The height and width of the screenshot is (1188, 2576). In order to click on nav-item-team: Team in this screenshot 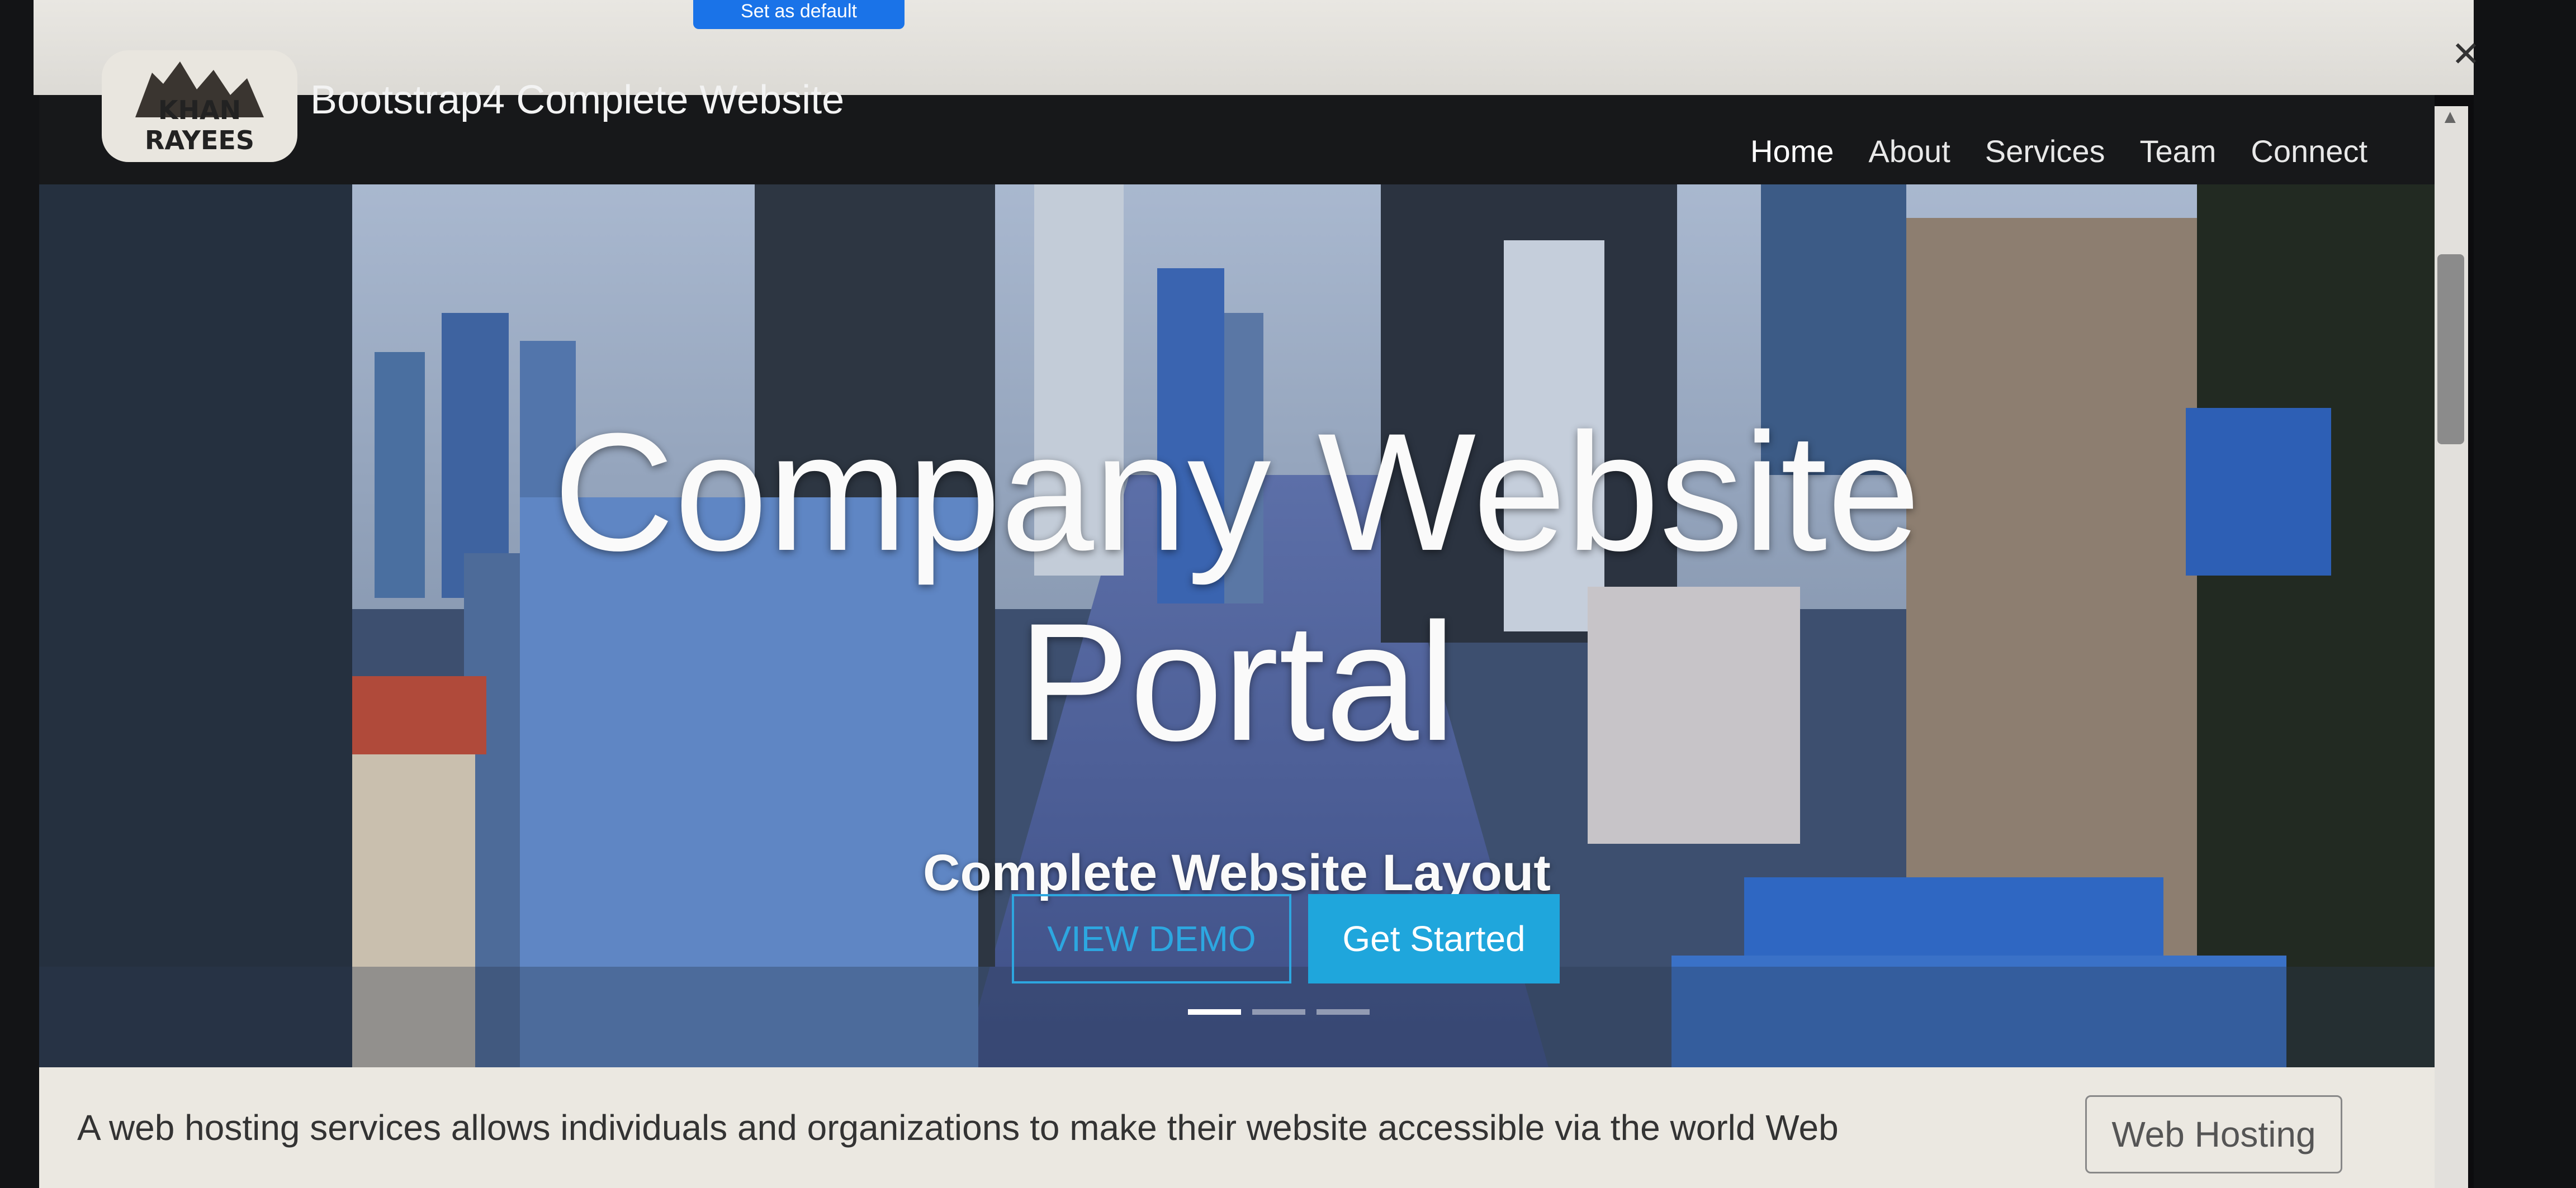, I will do `click(2177, 151)`.